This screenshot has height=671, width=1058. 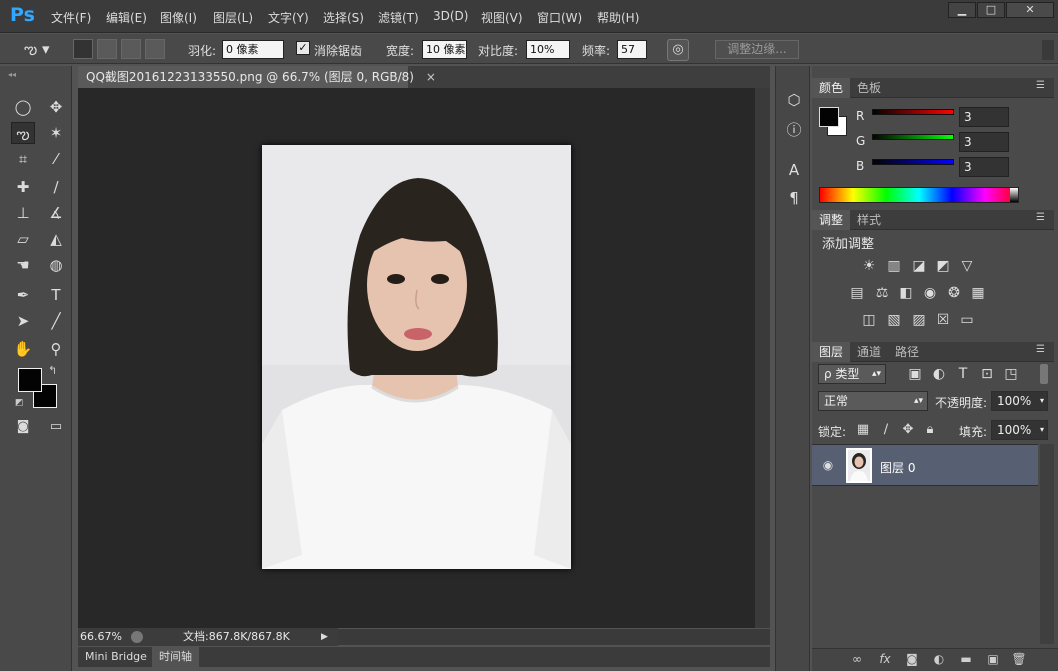 I want to click on tab-mini-bridge: Mini Bridge, so click(x=116, y=657).